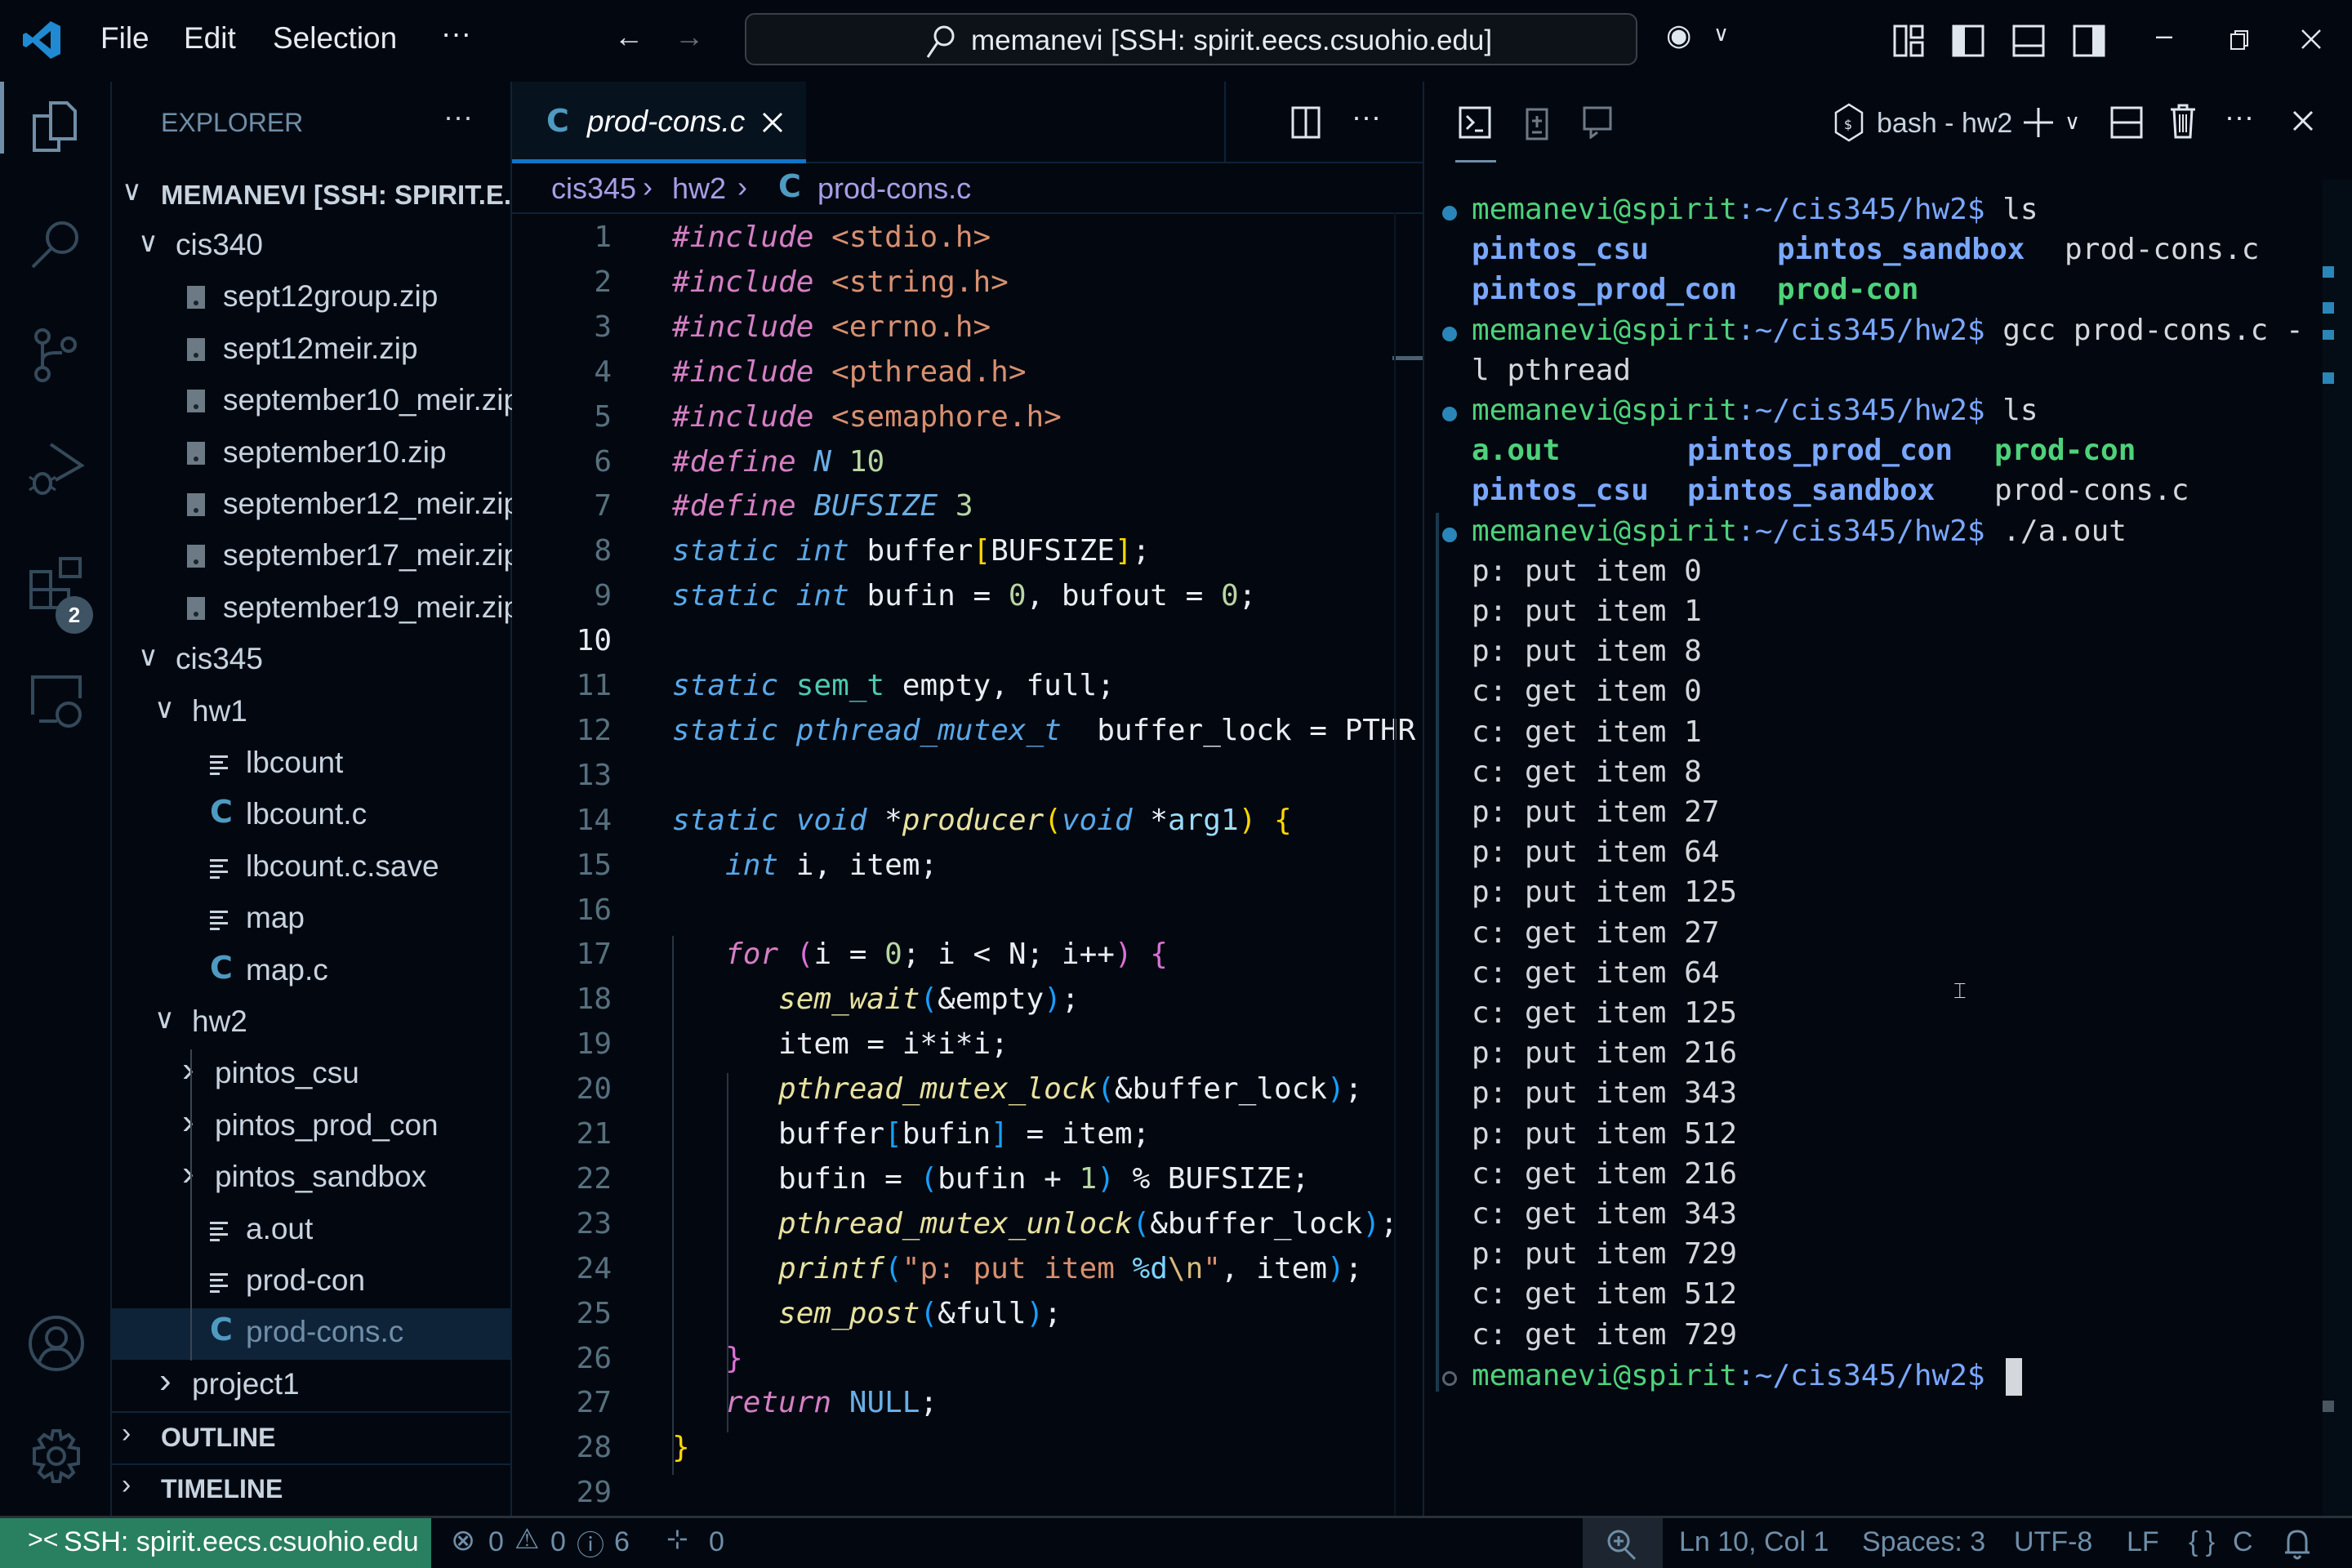  I want to click on code-line: 4 #include <pthread.h>, so click(967, 371).